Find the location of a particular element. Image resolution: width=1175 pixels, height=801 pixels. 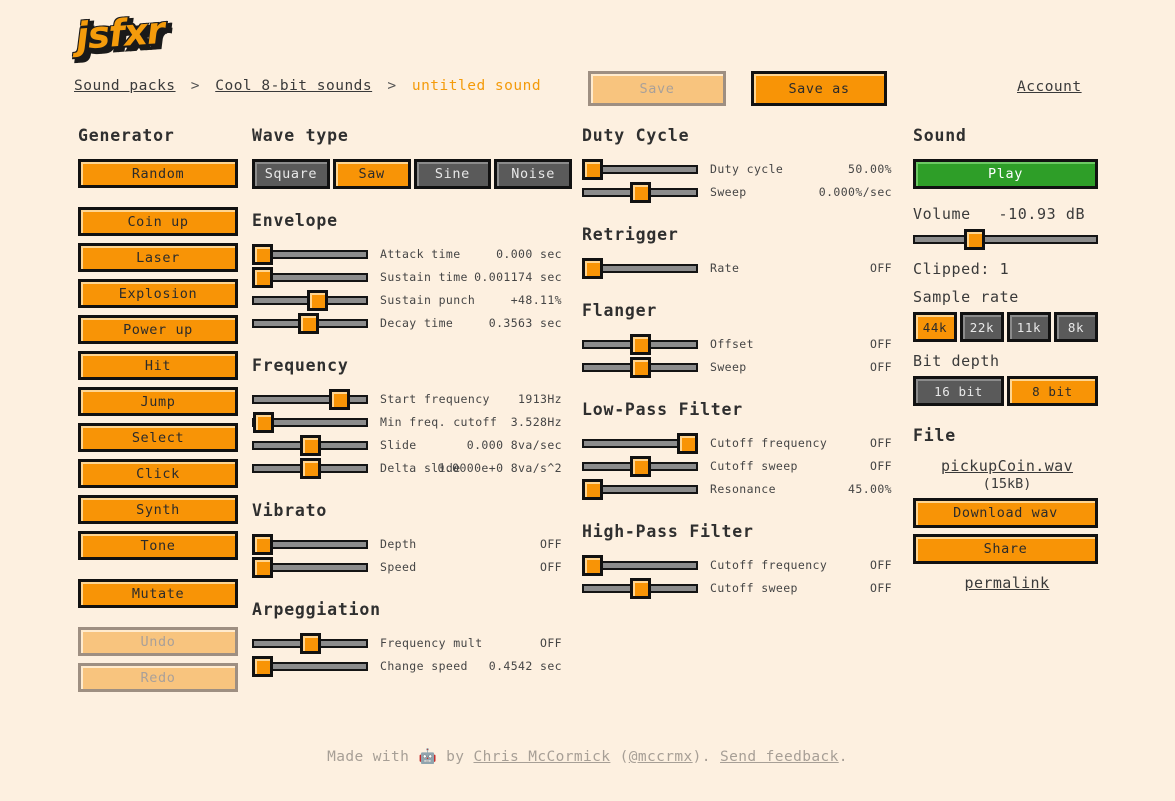

wave-type-noise: Noise is located at coordinates (533, 174).